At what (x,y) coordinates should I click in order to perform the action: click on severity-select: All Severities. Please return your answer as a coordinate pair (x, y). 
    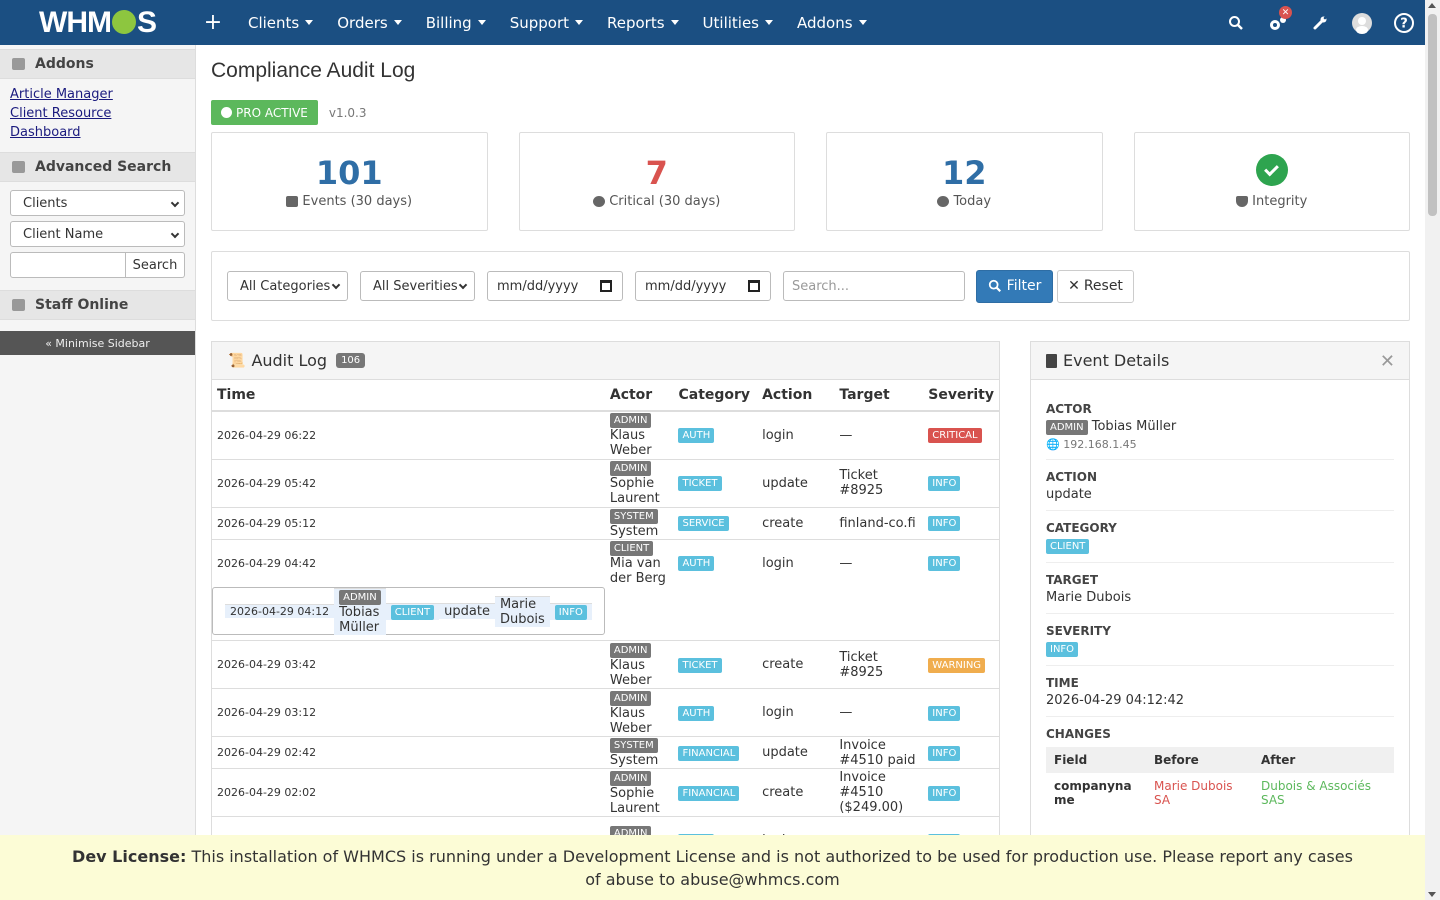
    Looking at the image, I should click on (417, 286).